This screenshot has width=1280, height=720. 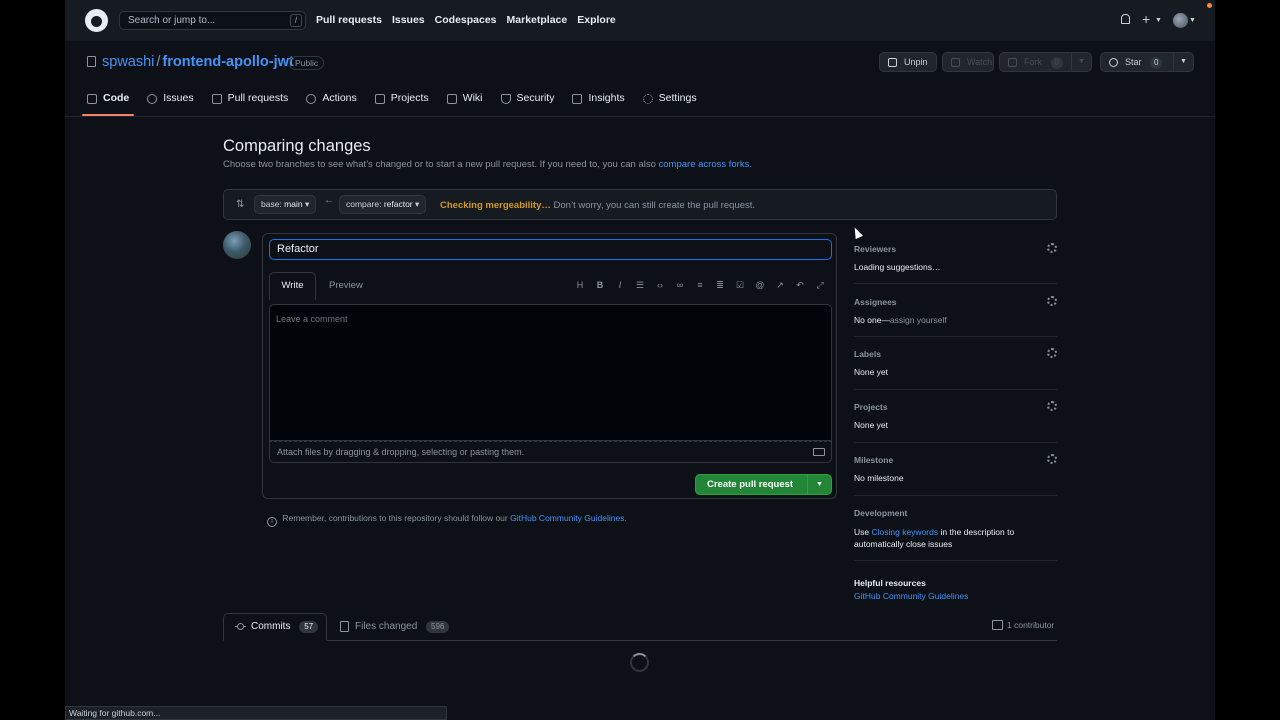 What do you see at coordinates (918, 320) in the screenshot?
I see `assign-yourself-link: assign yourself` at bounding box center [918, 320].